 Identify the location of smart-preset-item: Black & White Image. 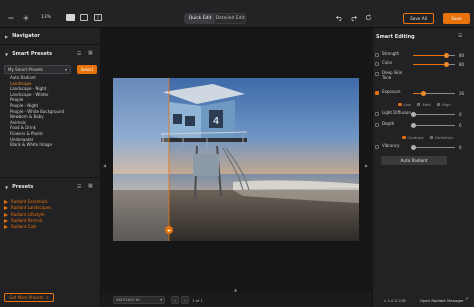
(54, 145).